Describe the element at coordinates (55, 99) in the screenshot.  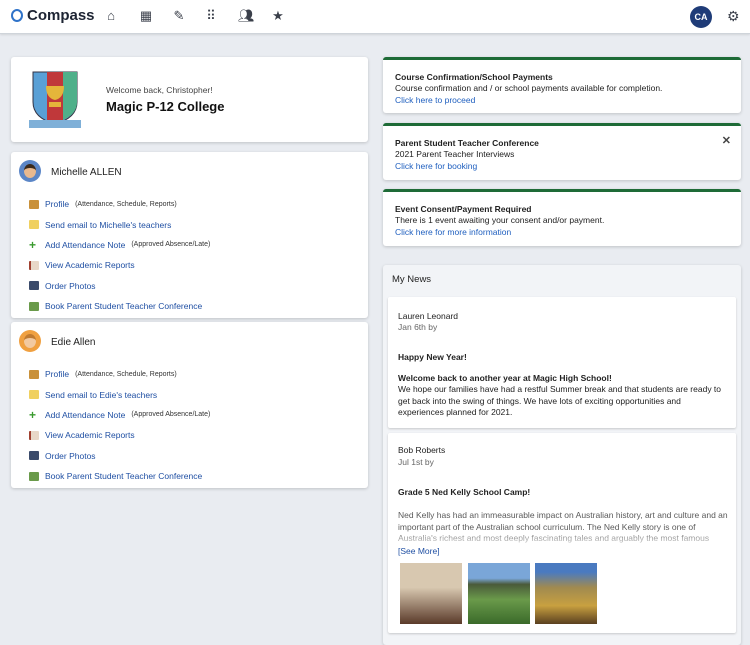
I see `school-crest-icon` at that location.